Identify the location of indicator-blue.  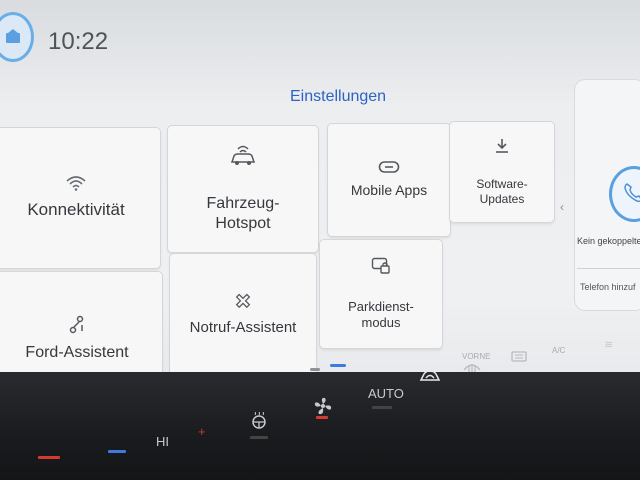
(117, 451).